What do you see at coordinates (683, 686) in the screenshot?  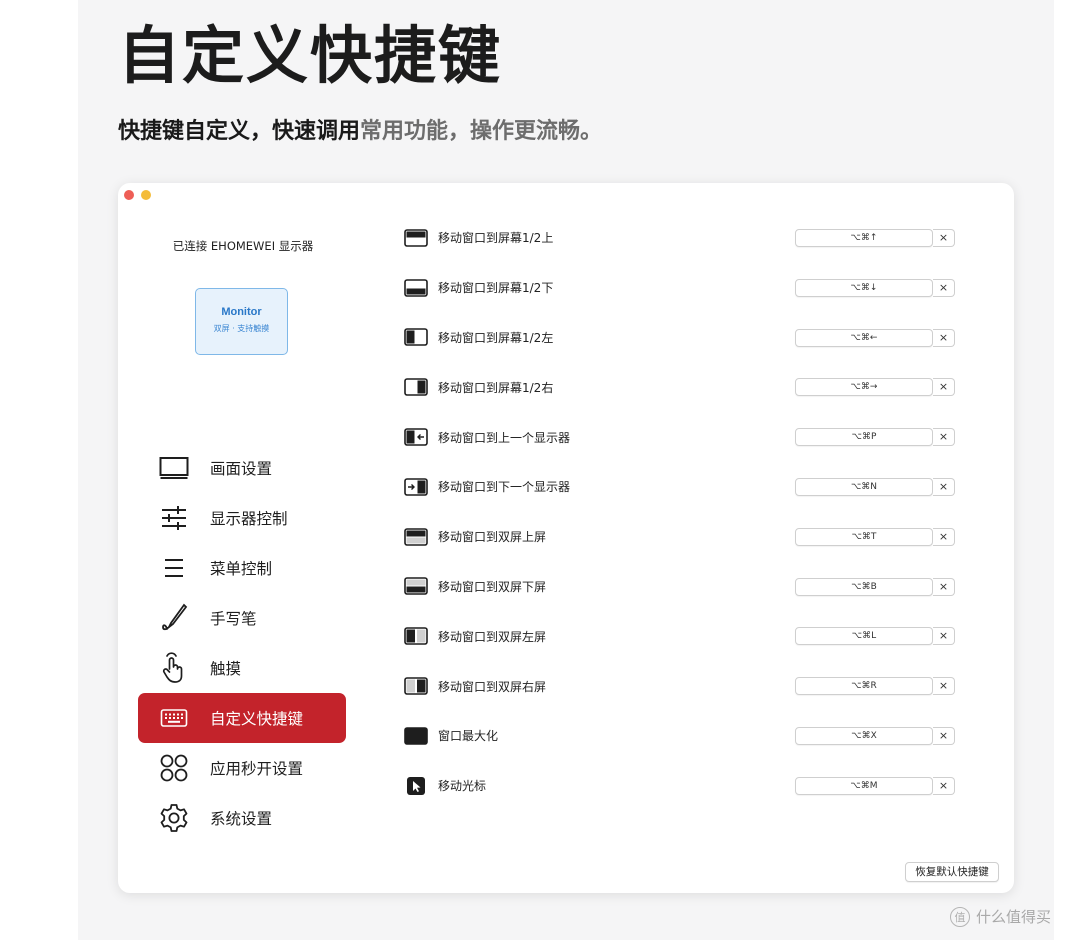 I see `shortcut-row: 移动窗口到双屏右屏 ⌥⌘R ×` at bounding box center [683, 686].